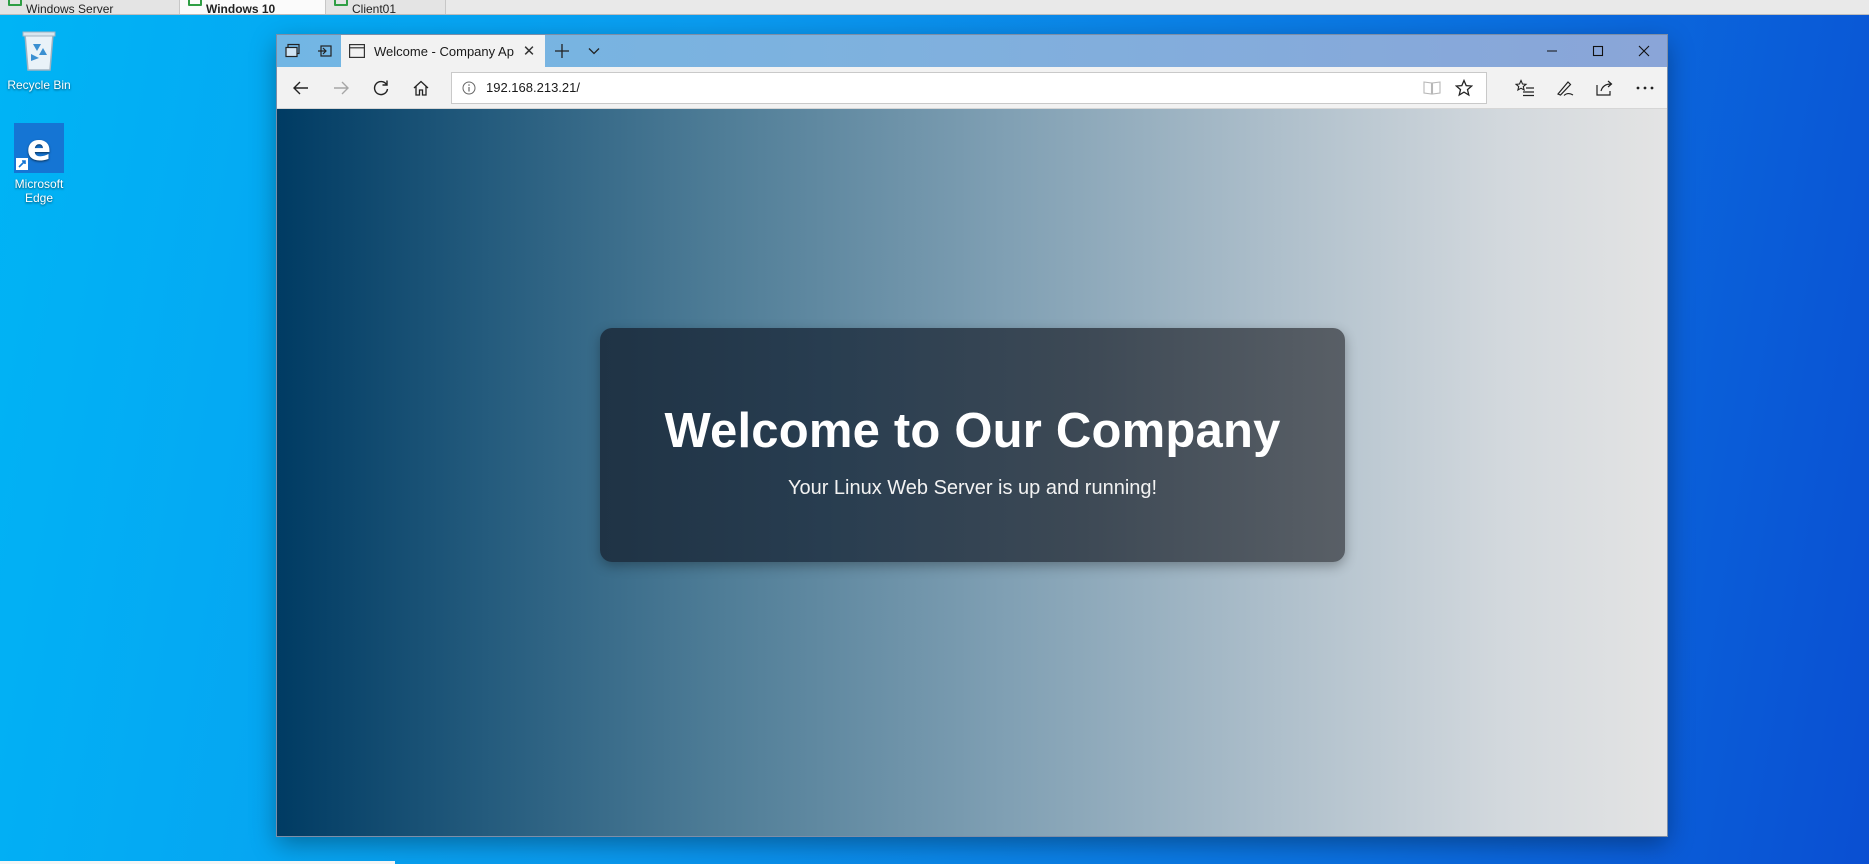  What do you see at coordinates (529, 51) in the screenshot?
I see `close-icon: ✕` at bounding box center [529, 51].